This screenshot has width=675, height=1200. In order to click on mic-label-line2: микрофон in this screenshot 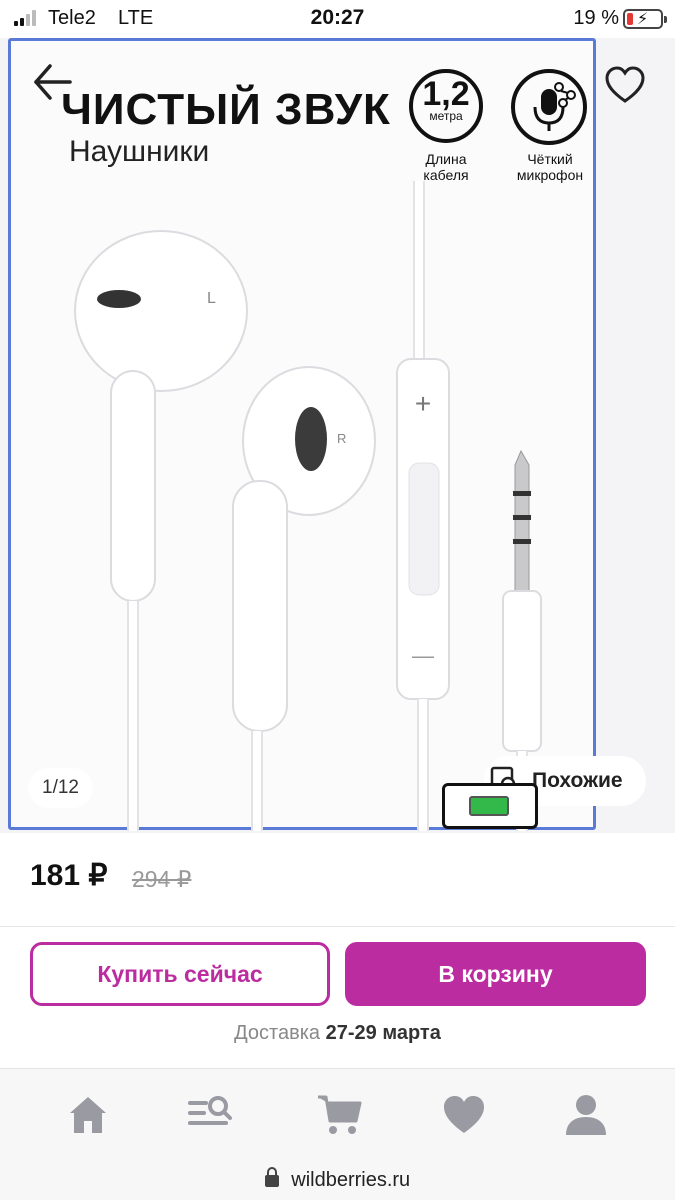, I will do `click(550, 175)`.